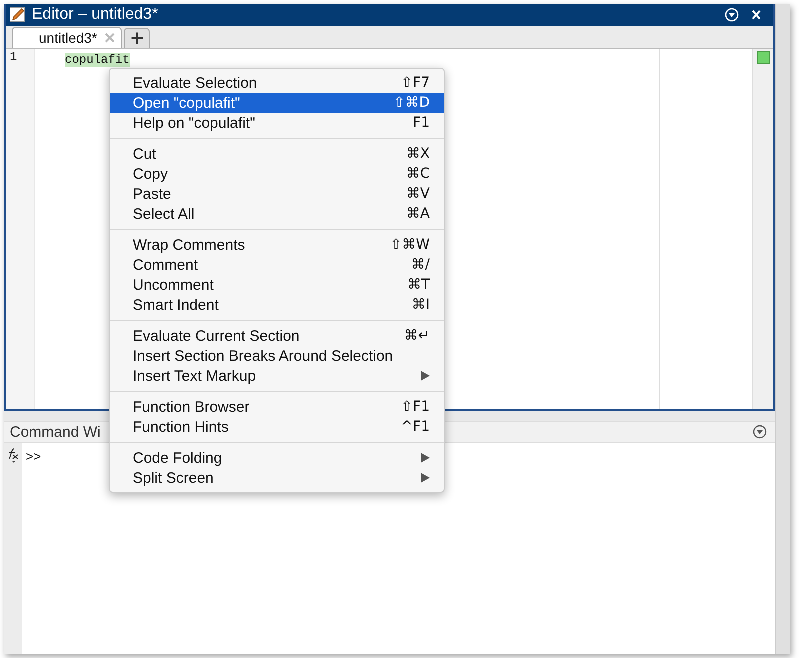 This screenshot has width=799, height=662. I want to click on window-title: Editor – untitled3*, so click(96, 15).